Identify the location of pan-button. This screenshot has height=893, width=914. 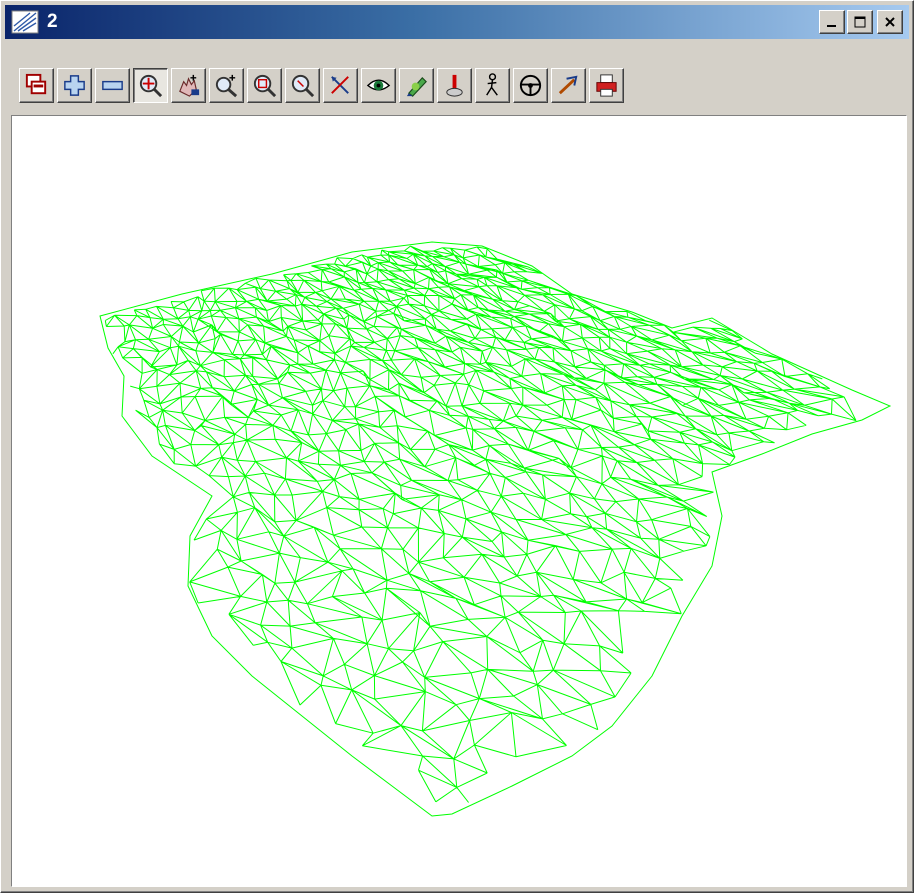
(188, 85).